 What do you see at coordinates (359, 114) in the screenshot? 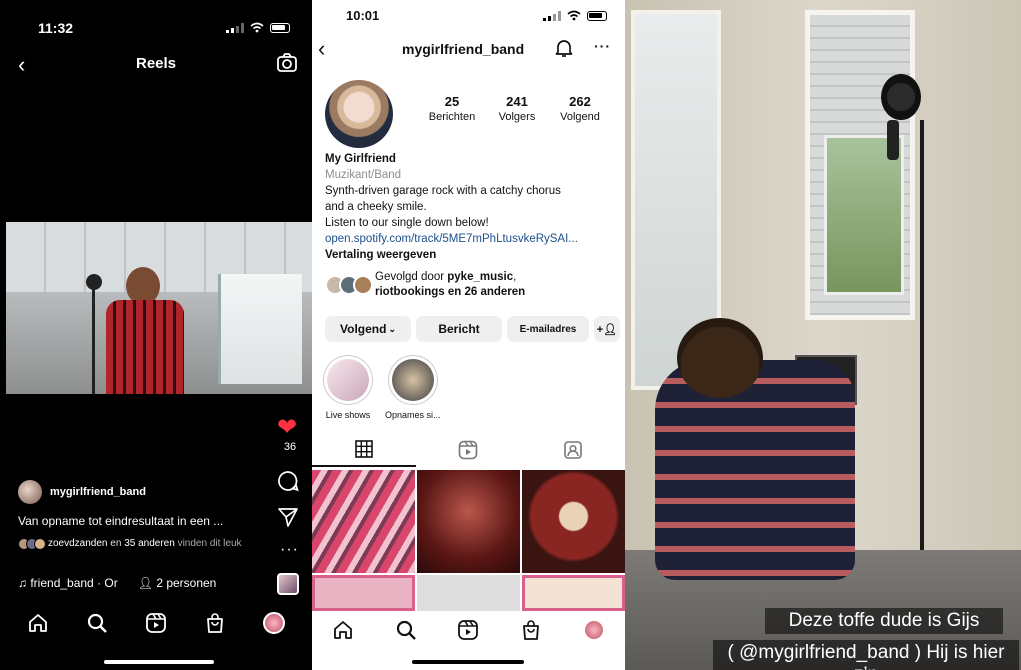
I see `profile-picture` at bounding box center [359, 114].